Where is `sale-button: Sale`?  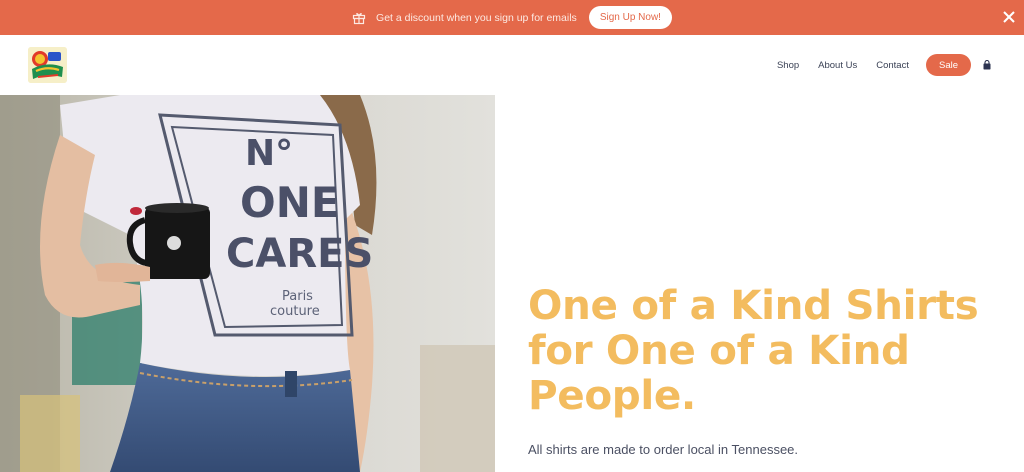
sale-button: Sale is located at coordinates (948, 65).